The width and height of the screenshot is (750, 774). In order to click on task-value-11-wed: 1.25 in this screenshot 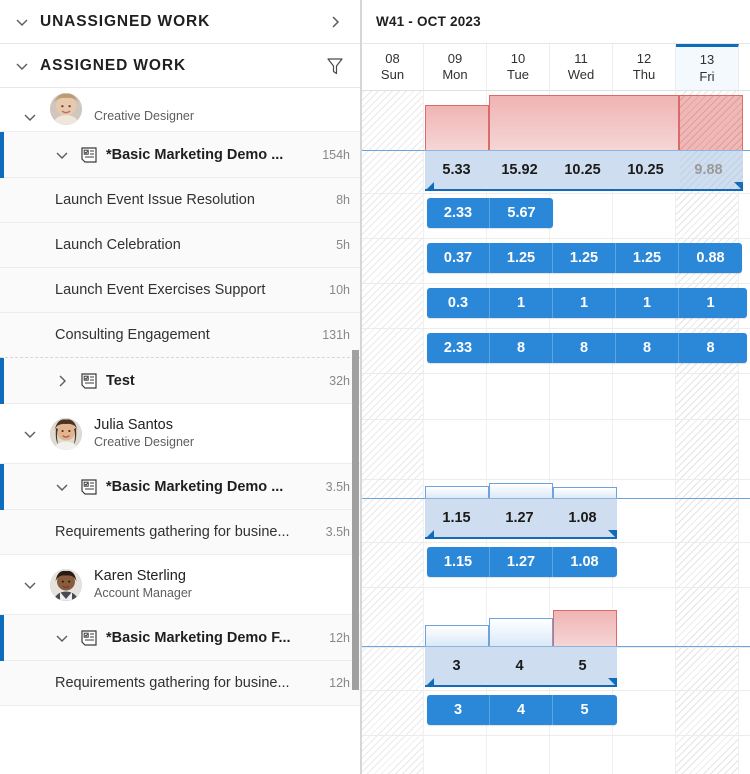, I will do `click(584, 258)`.